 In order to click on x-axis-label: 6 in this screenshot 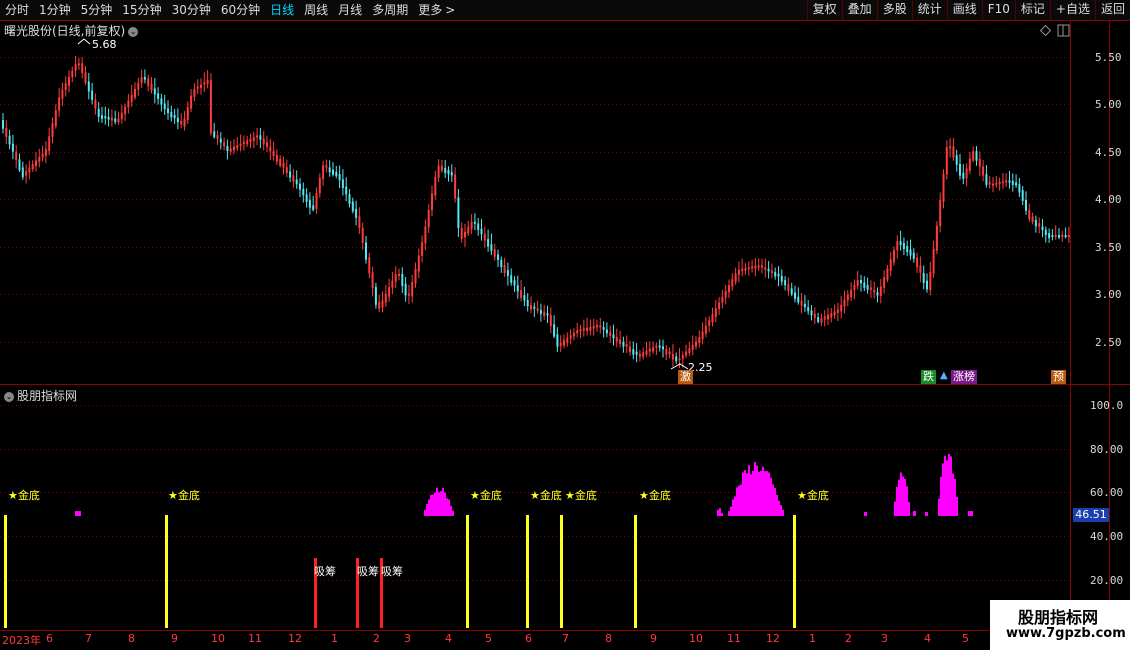, I will do `click(528, 638)`.